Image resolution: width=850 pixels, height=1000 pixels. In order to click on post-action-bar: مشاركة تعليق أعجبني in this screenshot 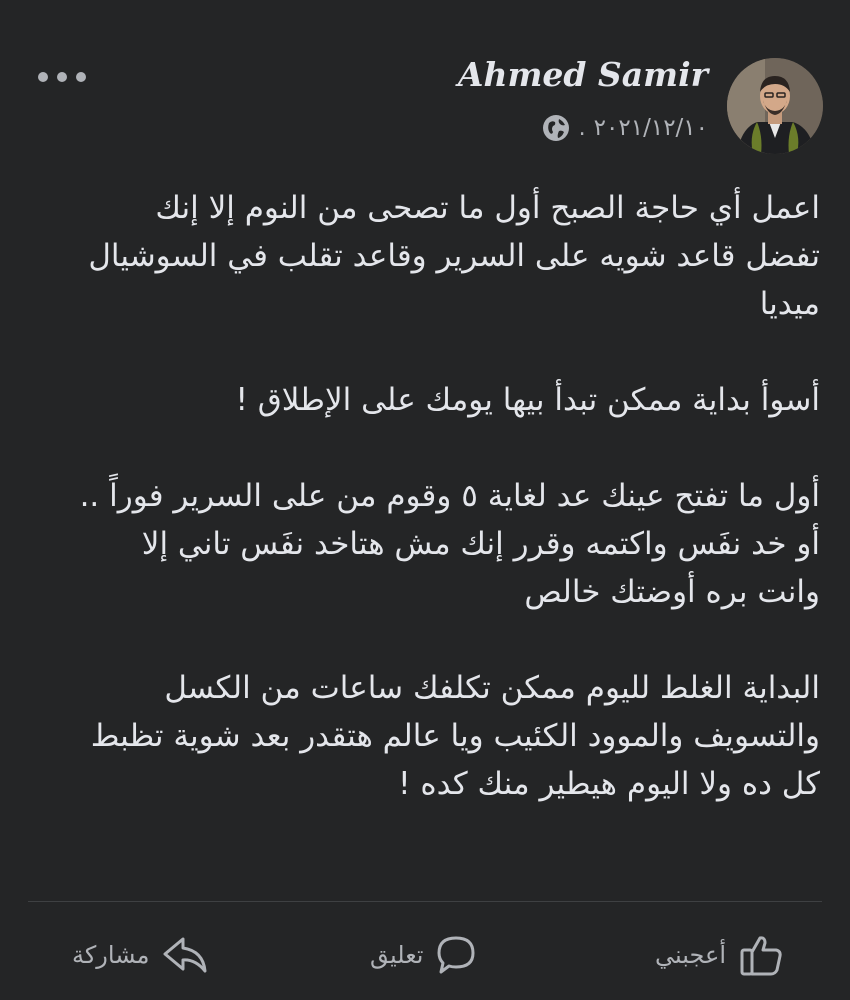, I will do `click(425, 955)`.